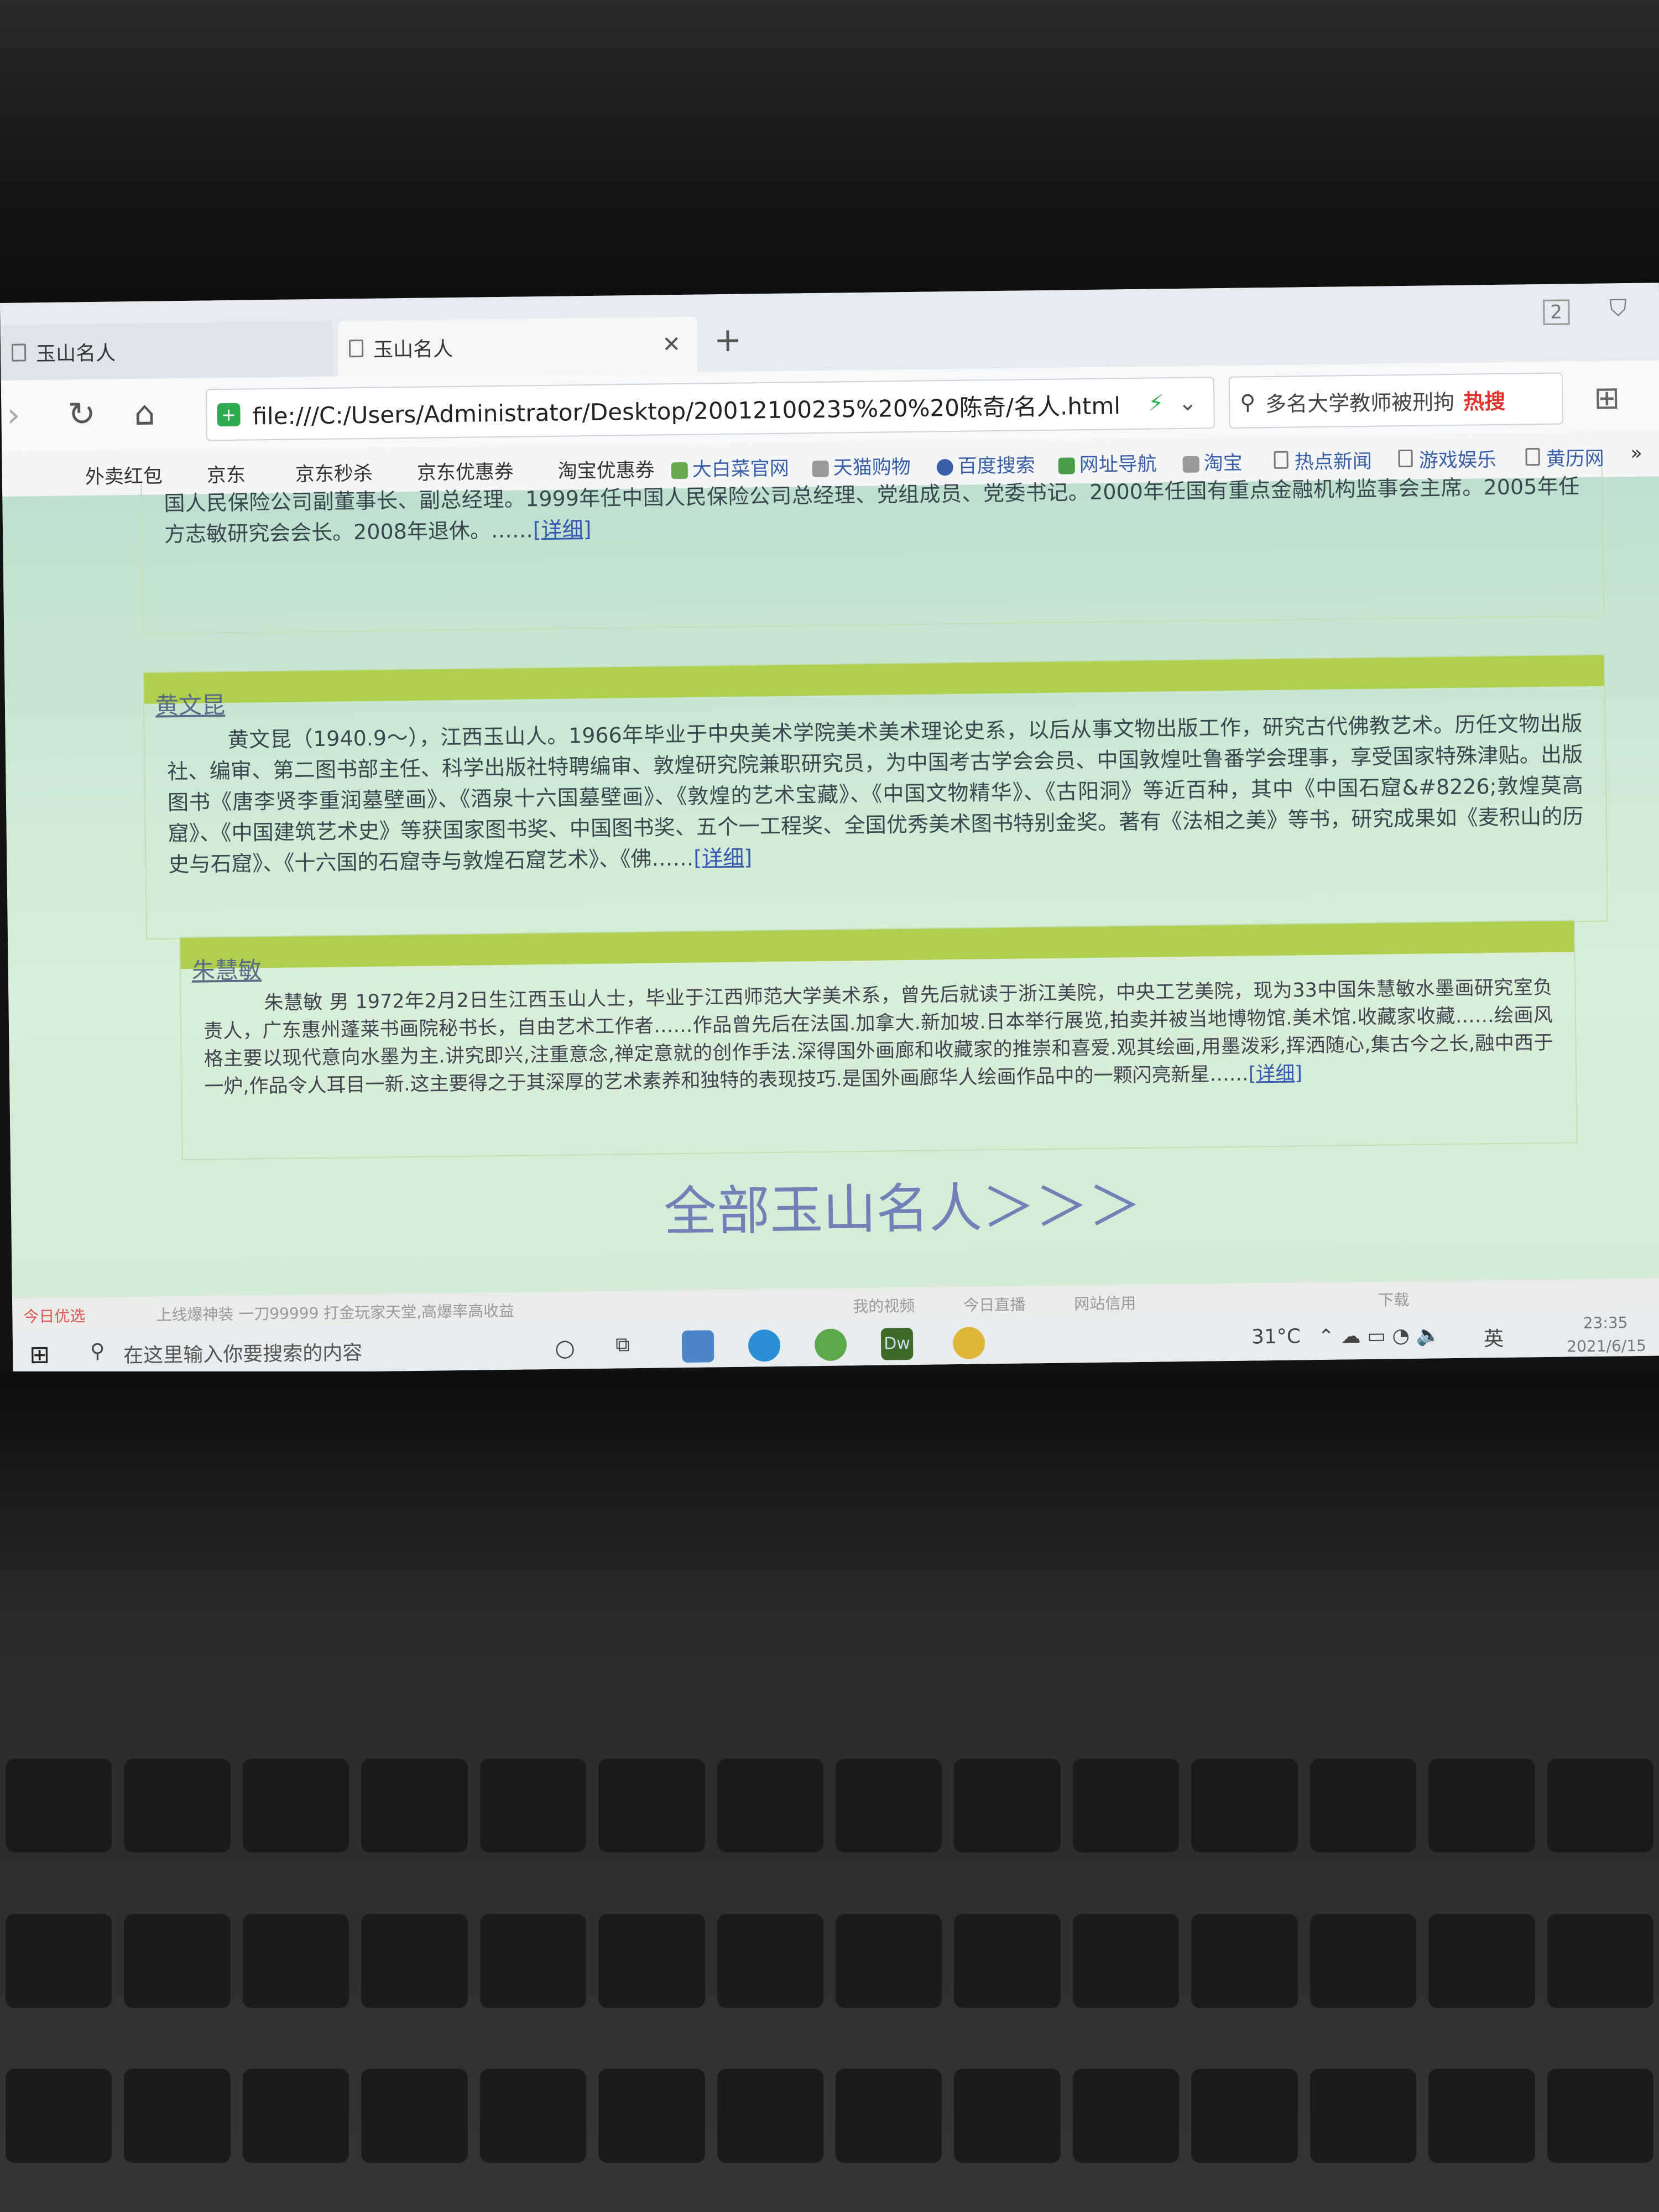  I want to click on more-bookmarks-icon: », so click(1636, 454).